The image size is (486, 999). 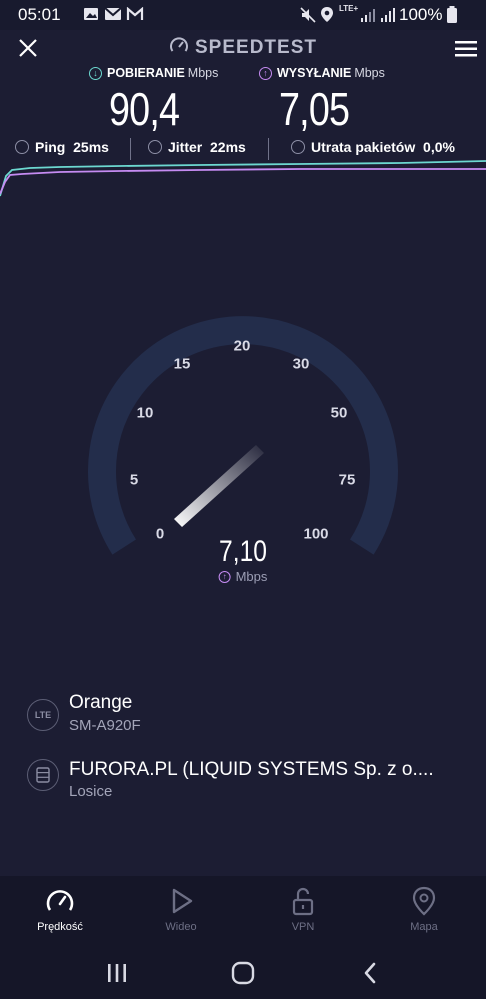 I want to click on device-model: SM-A920F, so click(x=105, y=725).